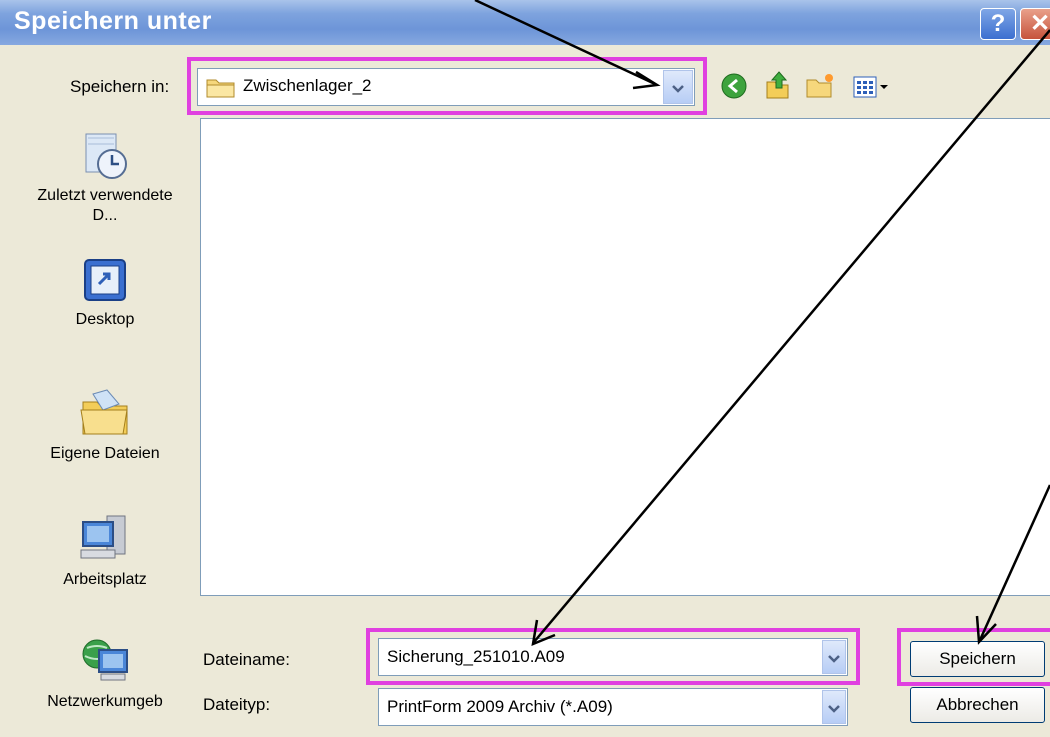 The height and width of the screenshot is (737, 1050). Describe the element at coordinates (220, 88) in the screenshot. I see `folder-icon` at that location.